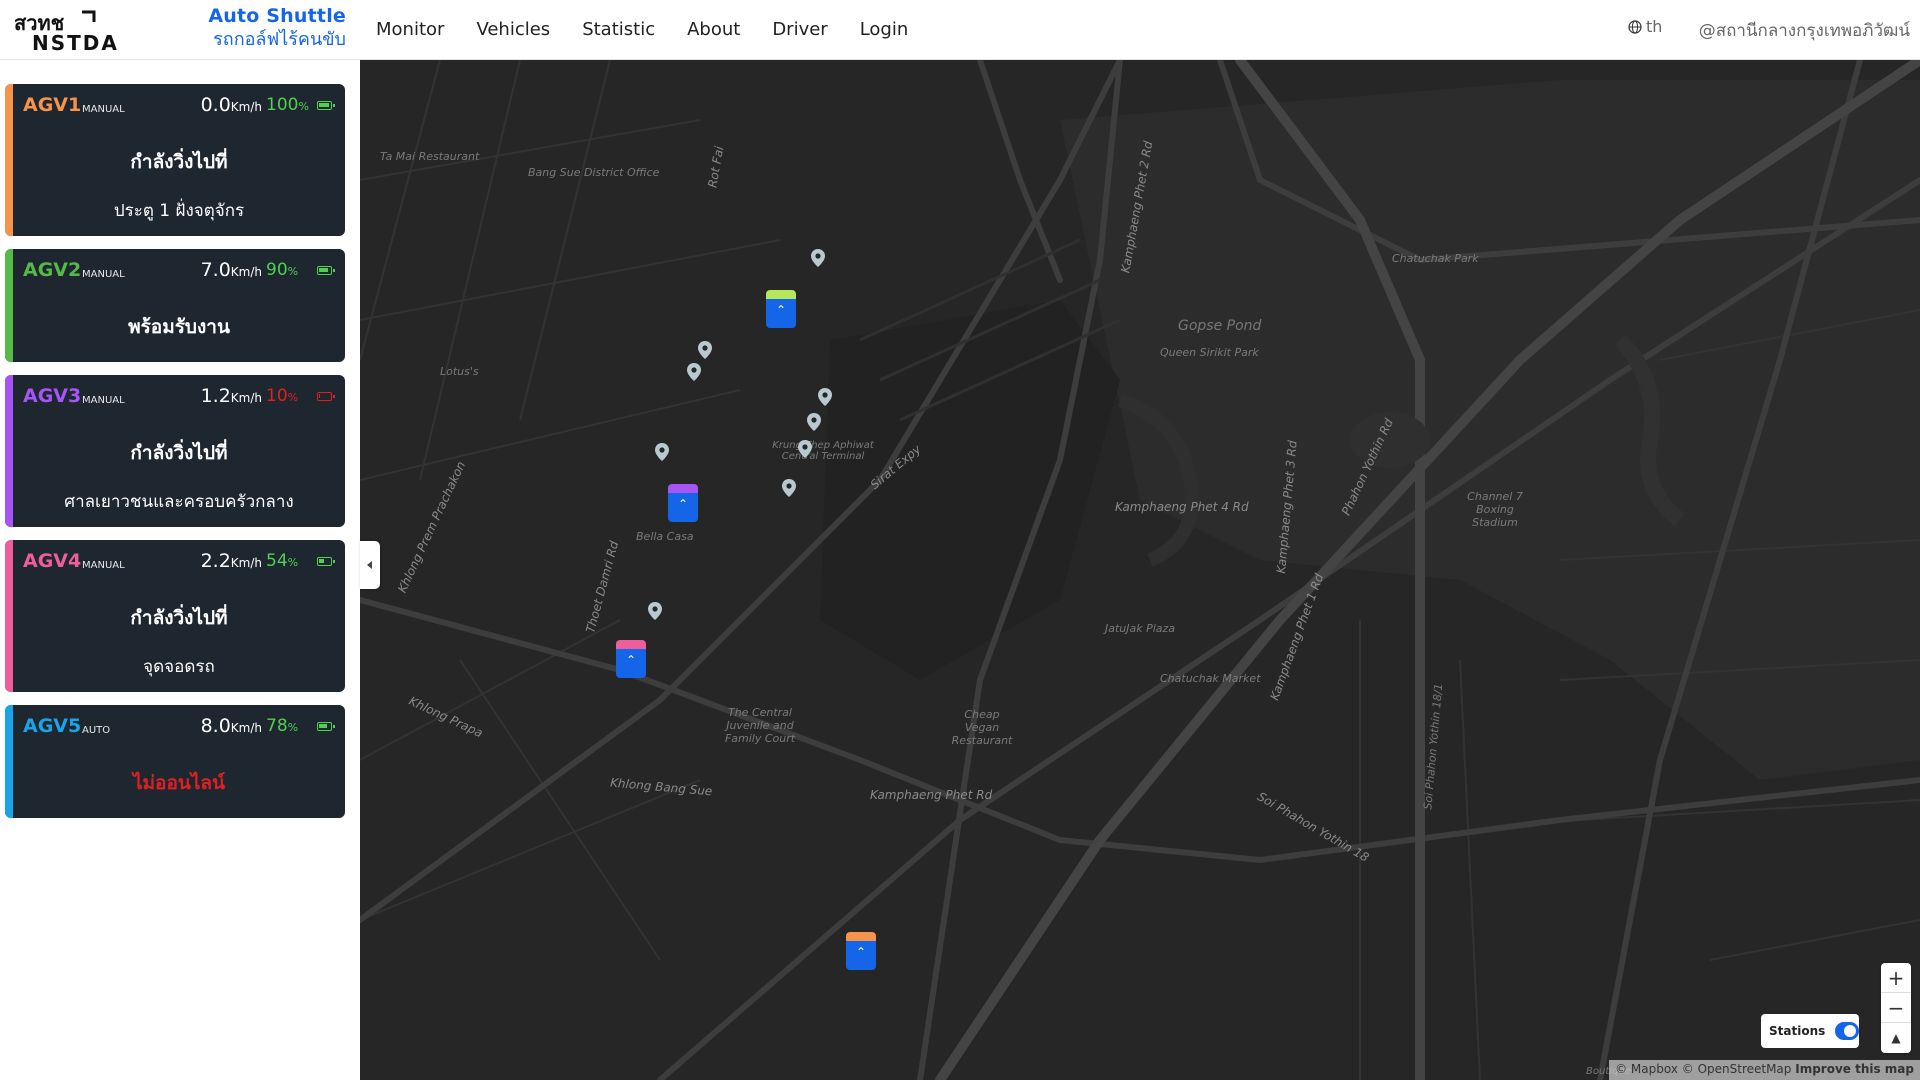 This screenshot has height=1080, width=1920. Describe the element at coordinates (231, 105) in the screenshot. I see `vehicle-speed: 0.0Km/h` at that location.